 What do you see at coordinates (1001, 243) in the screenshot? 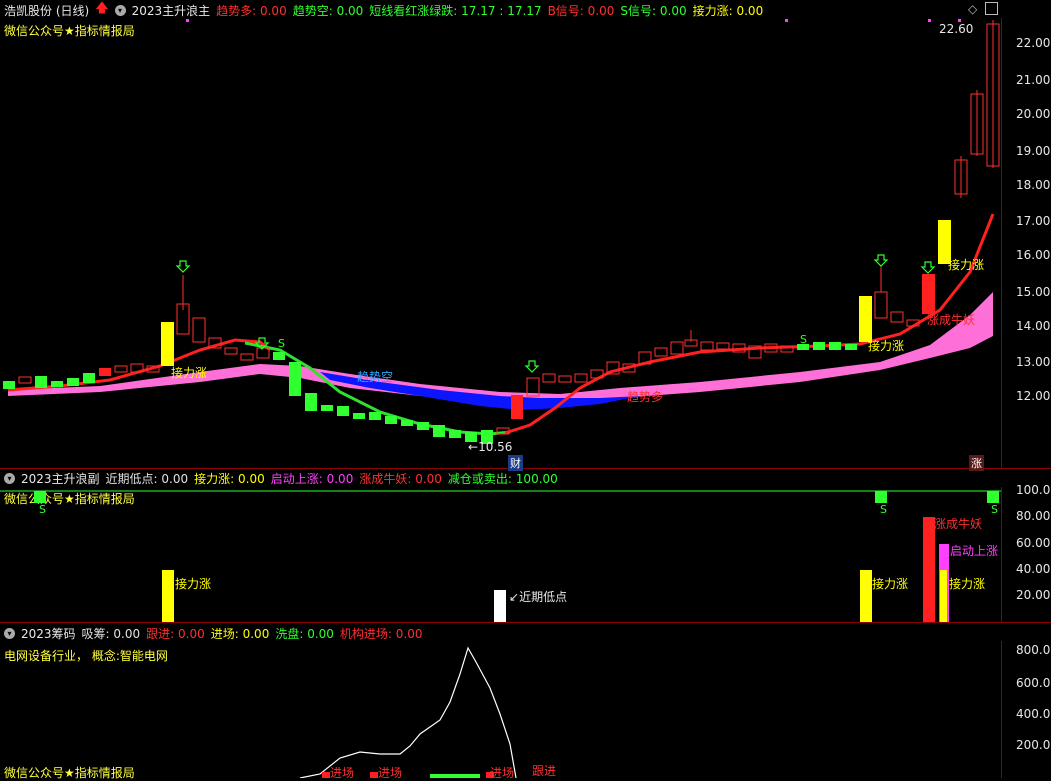
I see `main-axis-line` at bounding box center [1001, 243].